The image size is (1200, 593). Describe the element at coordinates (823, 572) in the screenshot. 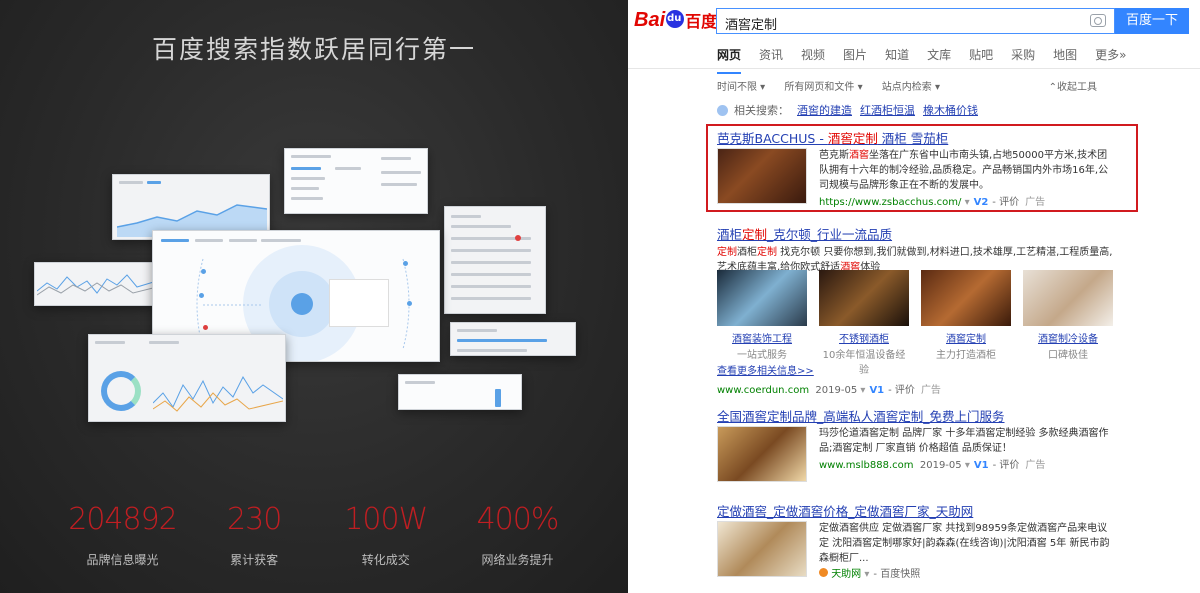

I see `source-icon` at that location.